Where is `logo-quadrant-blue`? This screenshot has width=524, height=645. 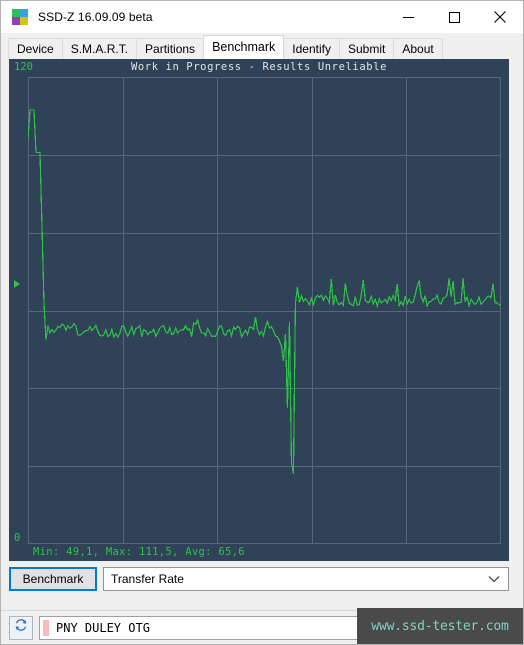
logo-quadrant-blue is located at coordinates (24, 13).